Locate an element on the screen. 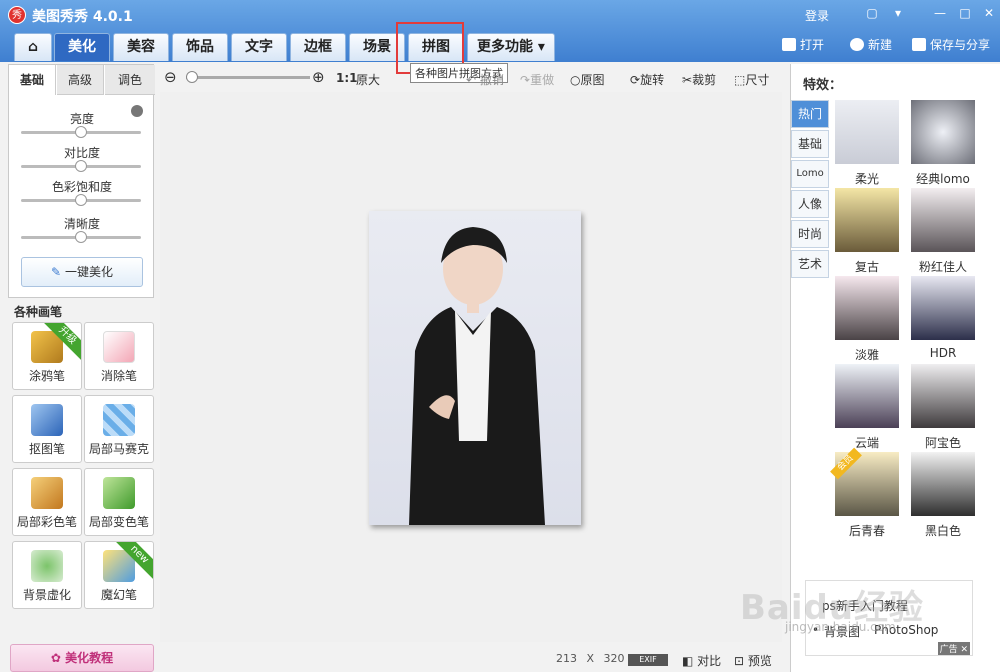  pen-label: 局部马赛克 is located at coordinates (118, 449).